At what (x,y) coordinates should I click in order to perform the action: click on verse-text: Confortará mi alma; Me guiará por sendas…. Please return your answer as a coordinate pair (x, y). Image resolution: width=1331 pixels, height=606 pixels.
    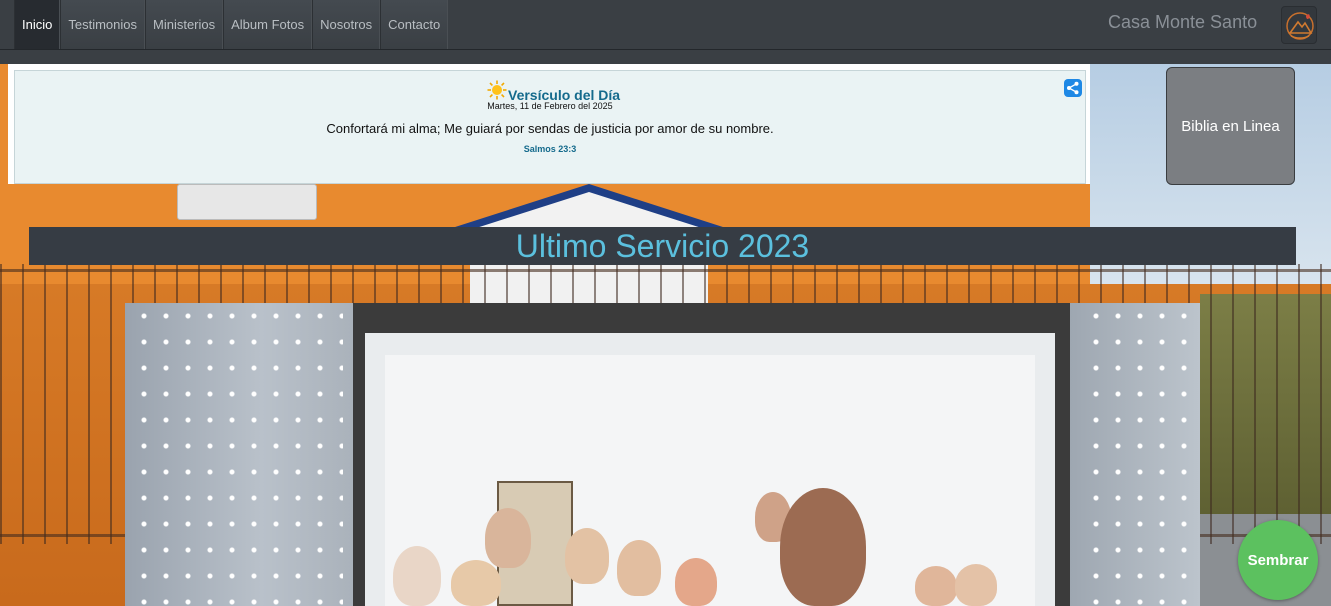
    Looking at the image, I should click on (550, 128).